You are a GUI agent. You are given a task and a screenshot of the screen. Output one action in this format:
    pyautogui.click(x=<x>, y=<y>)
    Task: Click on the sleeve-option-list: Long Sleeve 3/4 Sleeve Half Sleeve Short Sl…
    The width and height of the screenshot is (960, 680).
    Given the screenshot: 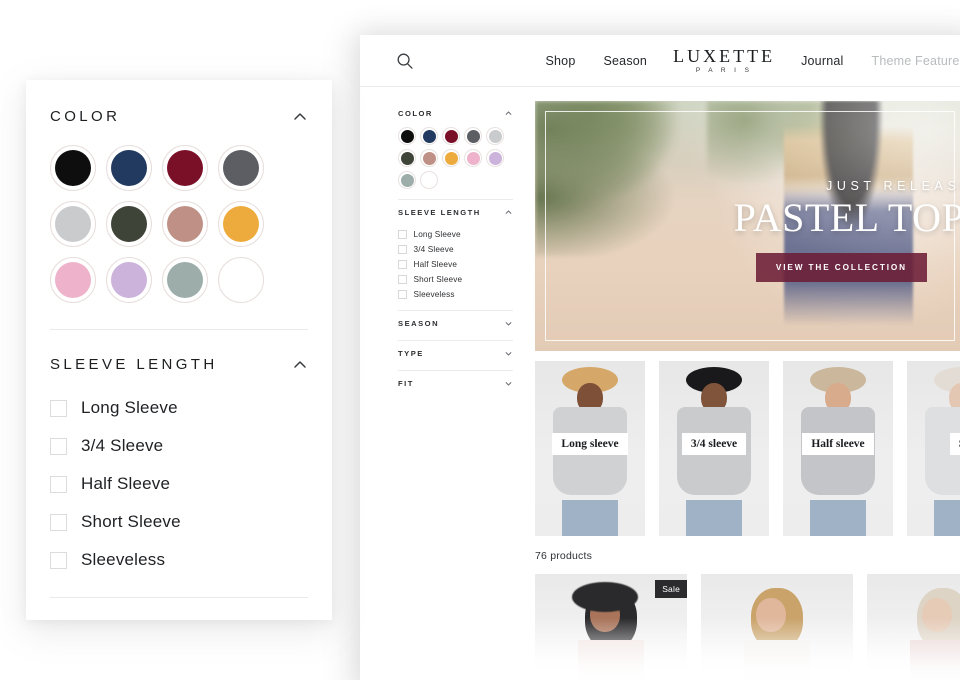 What is the action you would take?
    pyautogui.click(x=179, y=484)
    